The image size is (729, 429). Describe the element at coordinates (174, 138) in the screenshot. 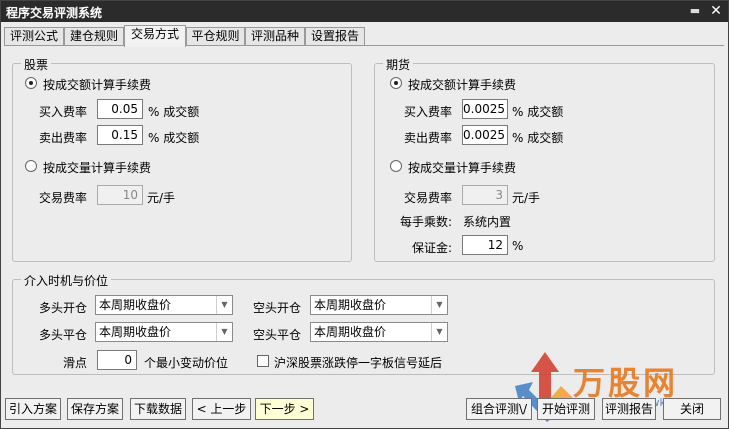

I see `stock-sell-rate-unit: % 成交额` at that location.